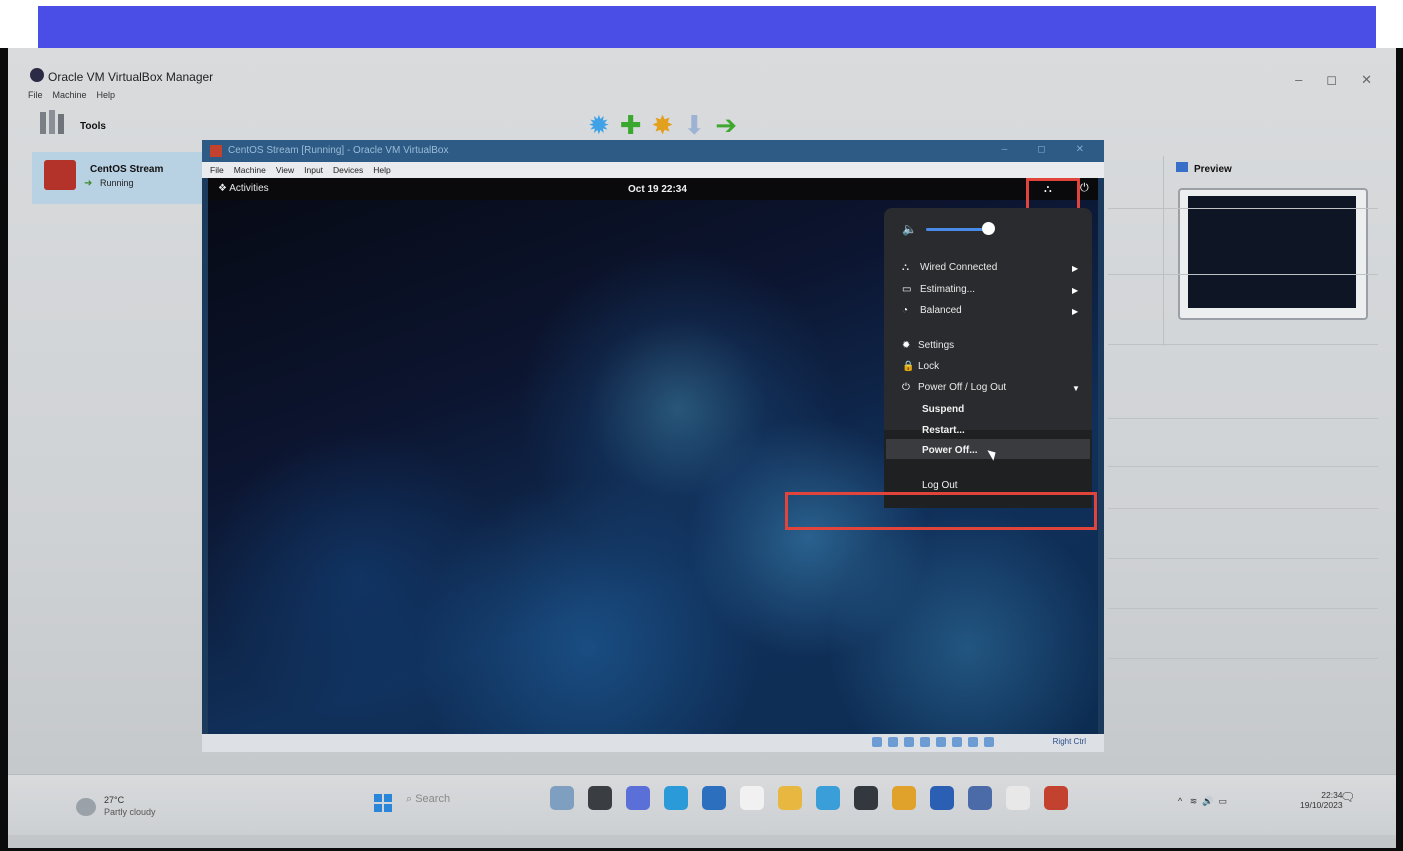  What do you see at coordinates (86, 807) in the screenshot?
I see `weather-icon` at bounding box center [86, 807].